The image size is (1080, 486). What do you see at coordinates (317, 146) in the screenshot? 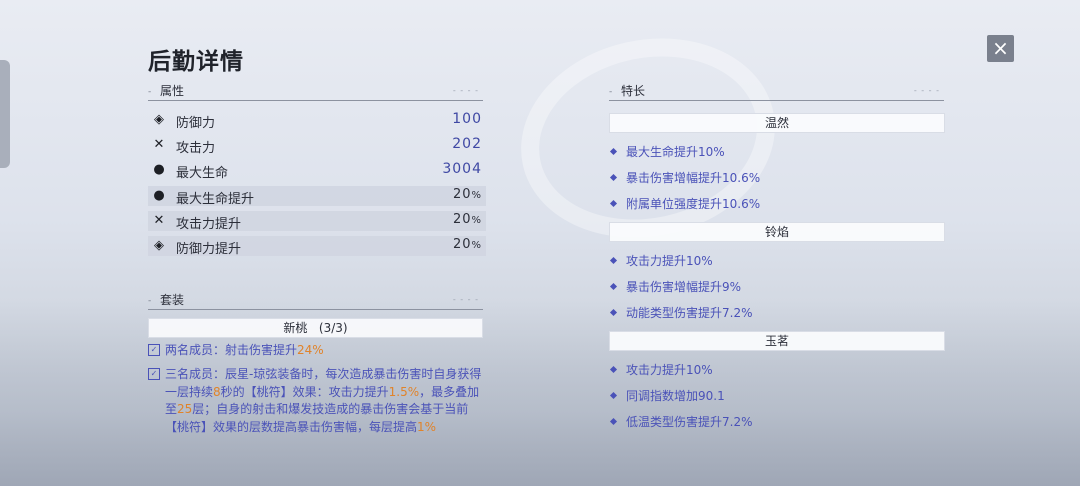
I see `stat-row: ✕ 攻击力 202` at bounding box center [317, 146].